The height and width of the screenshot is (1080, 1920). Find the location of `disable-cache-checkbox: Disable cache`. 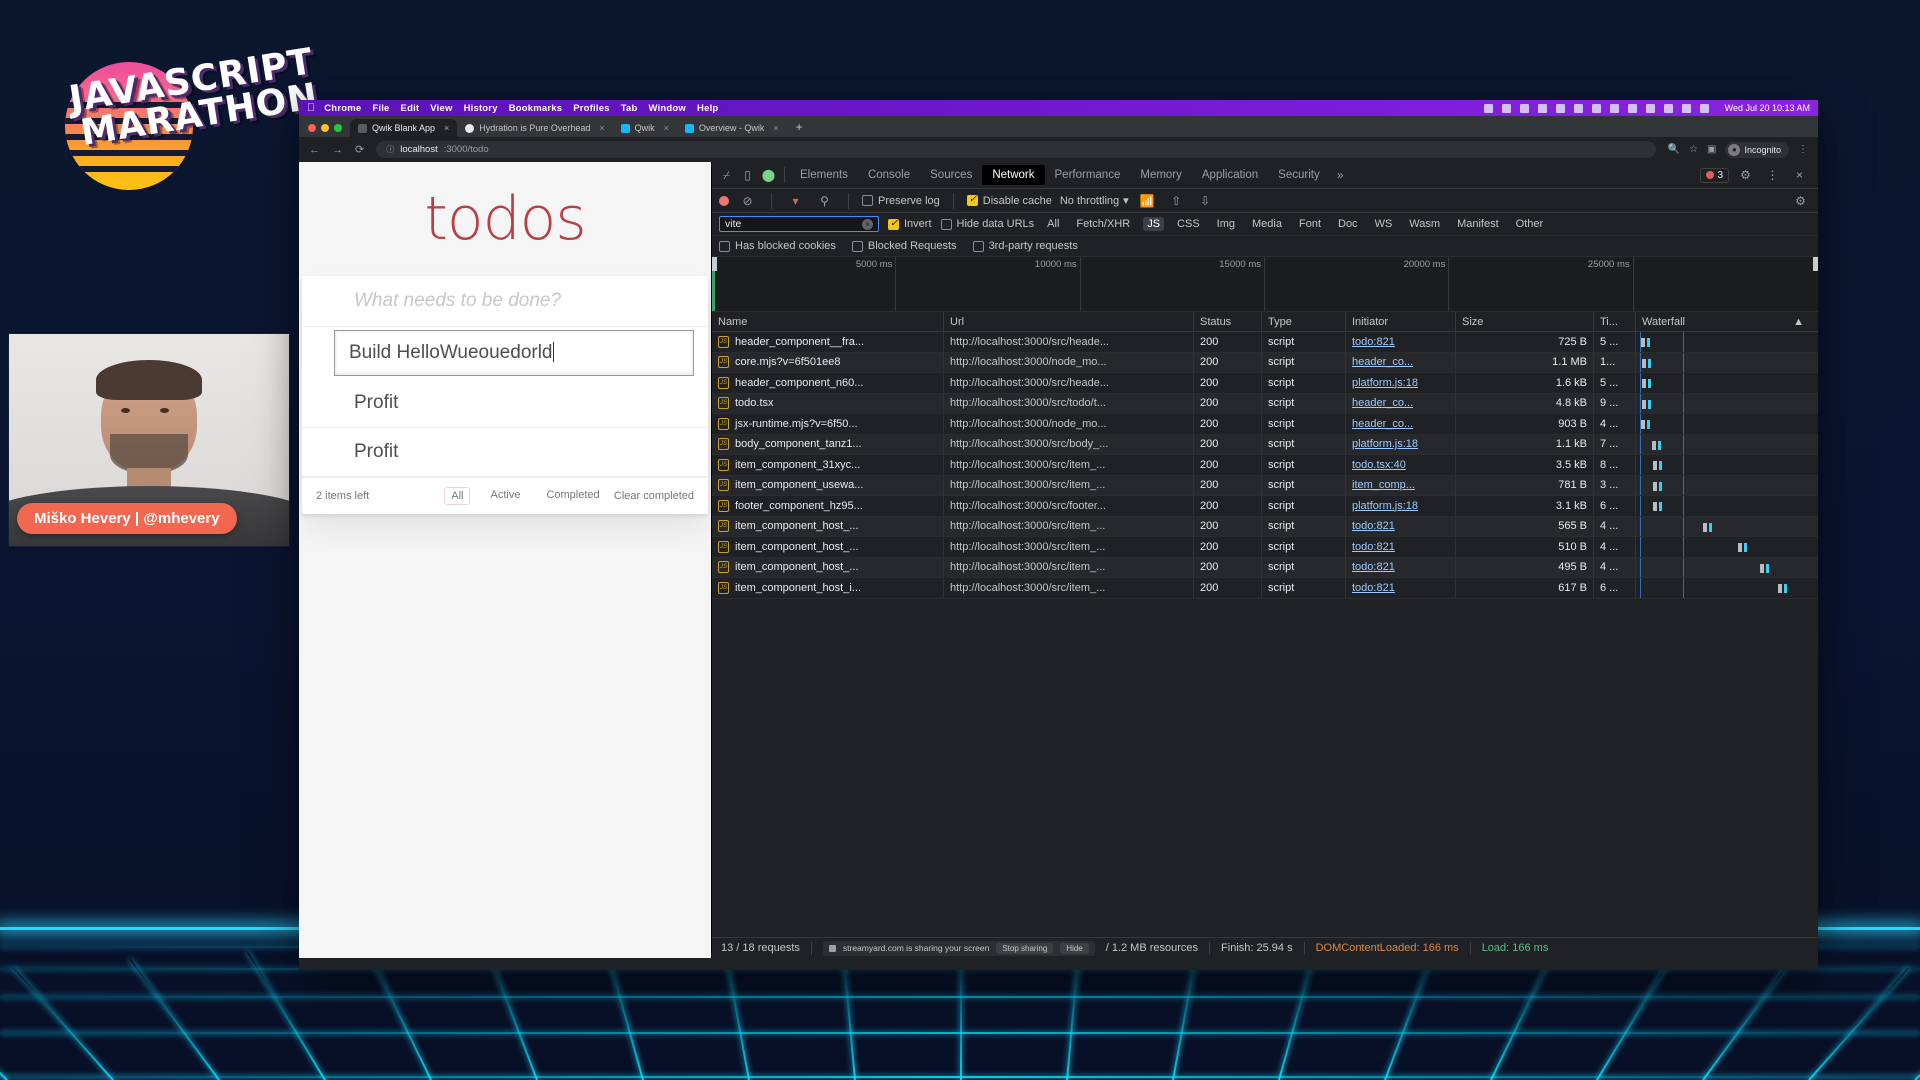

disable-cache-checkbox: Disable cache is located at coordinates (1009, 200).